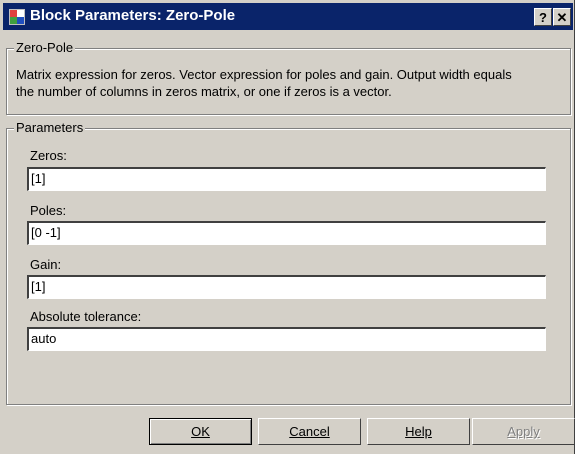 Image resolution: width=575 pixels, height=454 pixels. Describe the element at coordinates (50, 127) in the screenshot. I see `parameters-group-label: Parameters` at that location.